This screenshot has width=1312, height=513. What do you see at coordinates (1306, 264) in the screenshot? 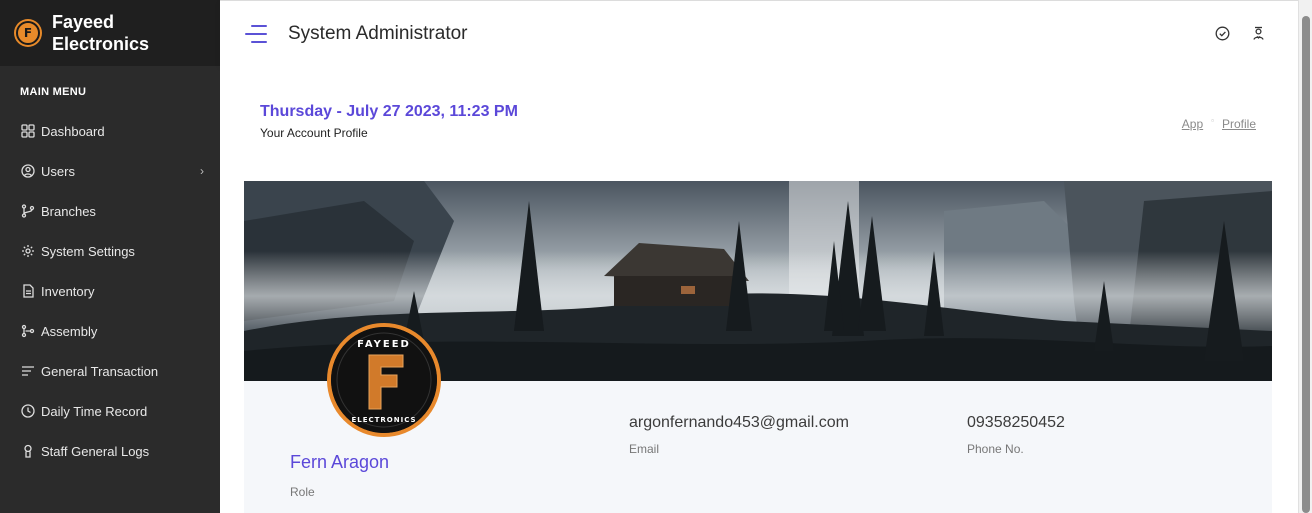
I see `scrollbar-thumb` at bounding box center [1306, 264].